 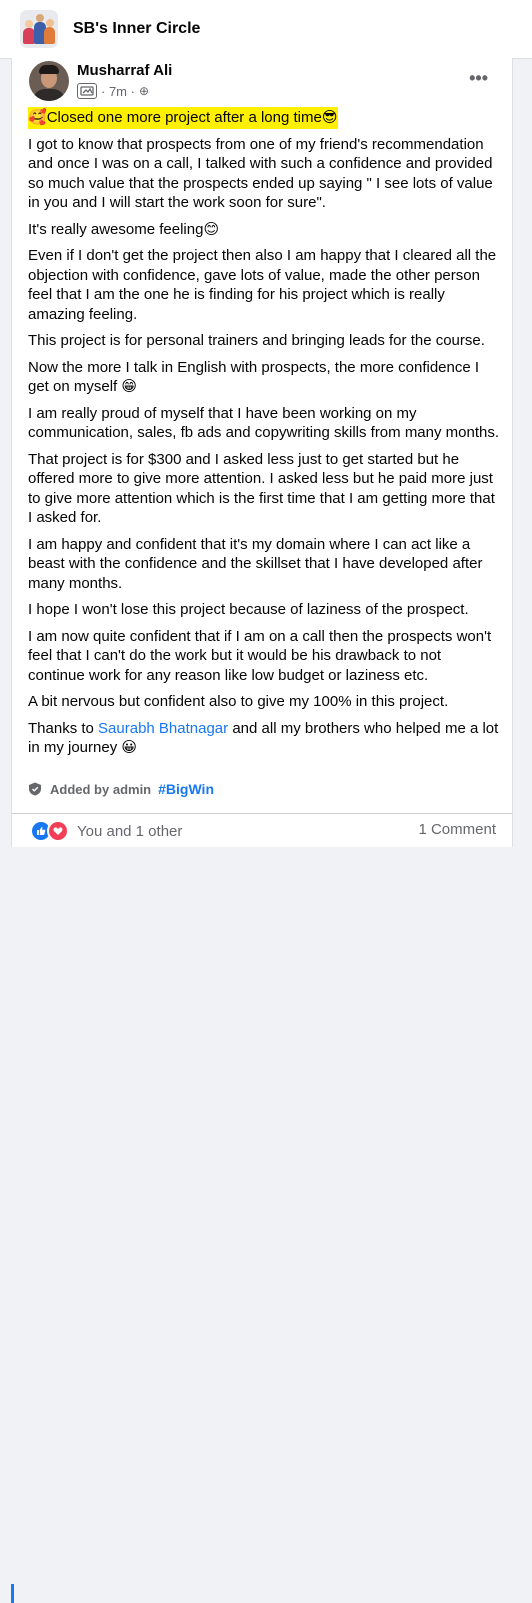 What do you see at coordinates (101, 789) in the screenshot?
I see `added-by-label: Added by admin` at bounding box center [101, 789].